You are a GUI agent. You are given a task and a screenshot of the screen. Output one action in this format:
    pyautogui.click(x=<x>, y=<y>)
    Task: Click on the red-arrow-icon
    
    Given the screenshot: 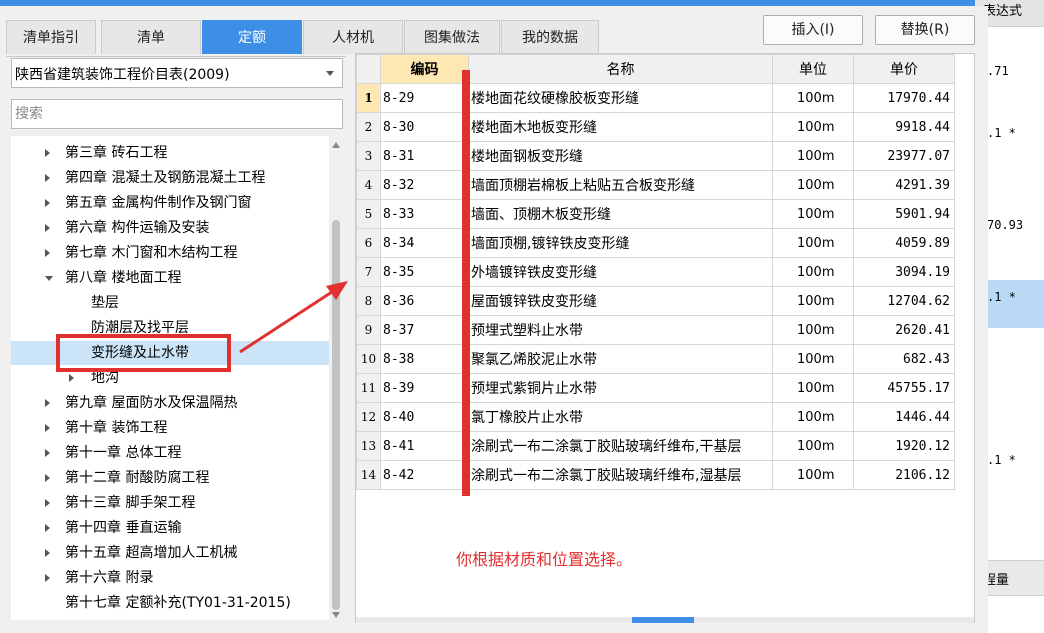 What is the action you would take?
    pyautogui.click(x=293, y=317)
    